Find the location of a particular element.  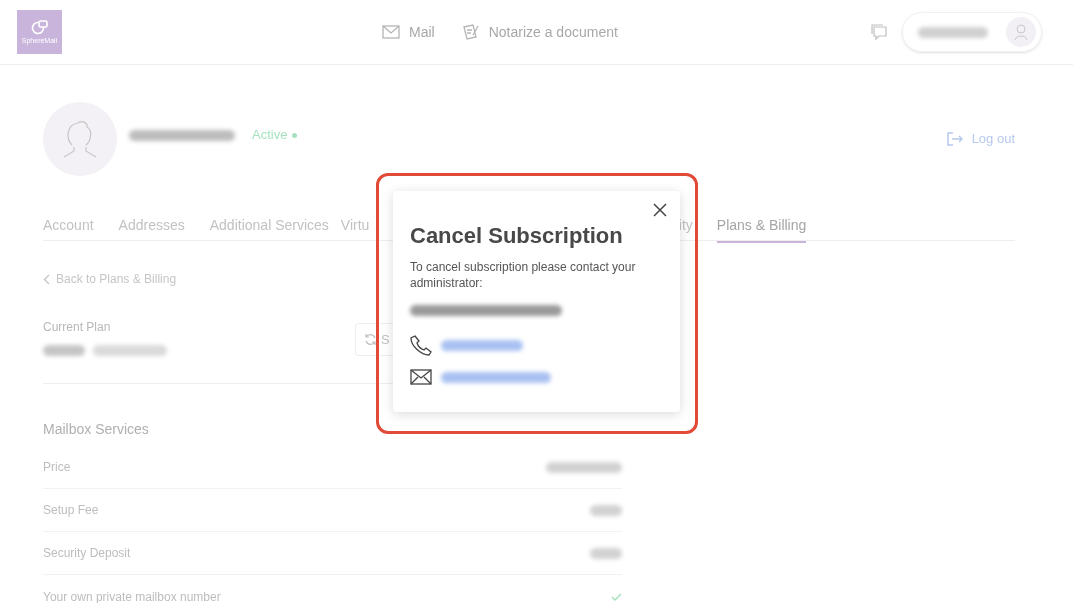

row-label: Your own private mailbox number is located at coordinates (132, 595).